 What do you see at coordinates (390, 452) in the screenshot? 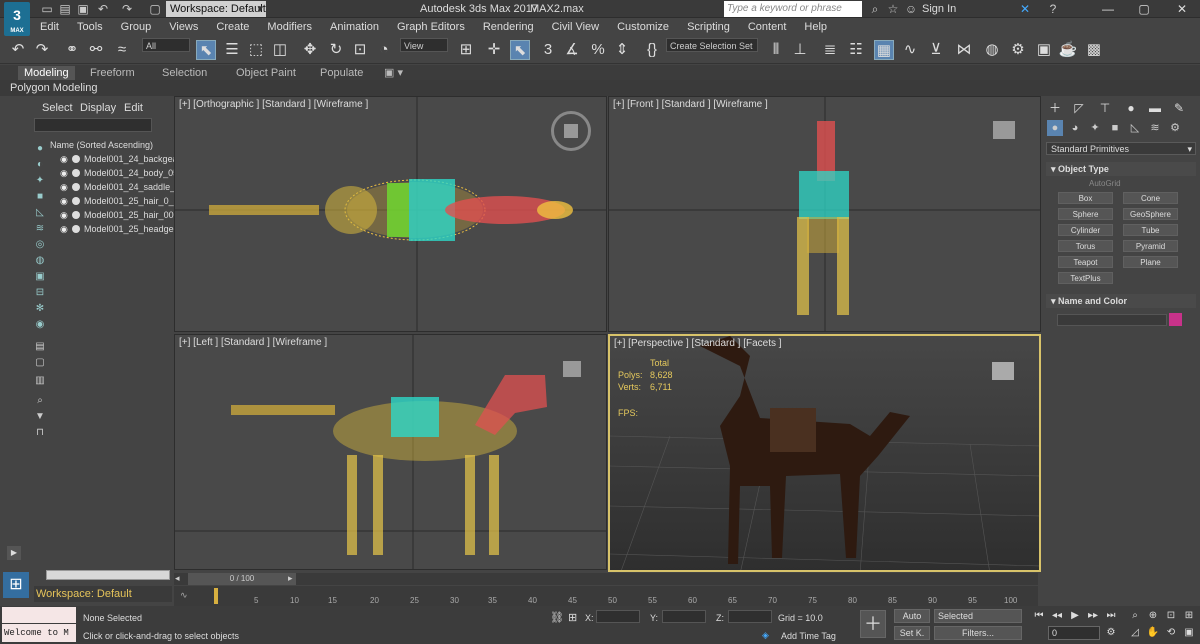
I see `viewport-left: [+] [Left ] [Standard ] [Wireframe ]` at bounding box center [390, 452].